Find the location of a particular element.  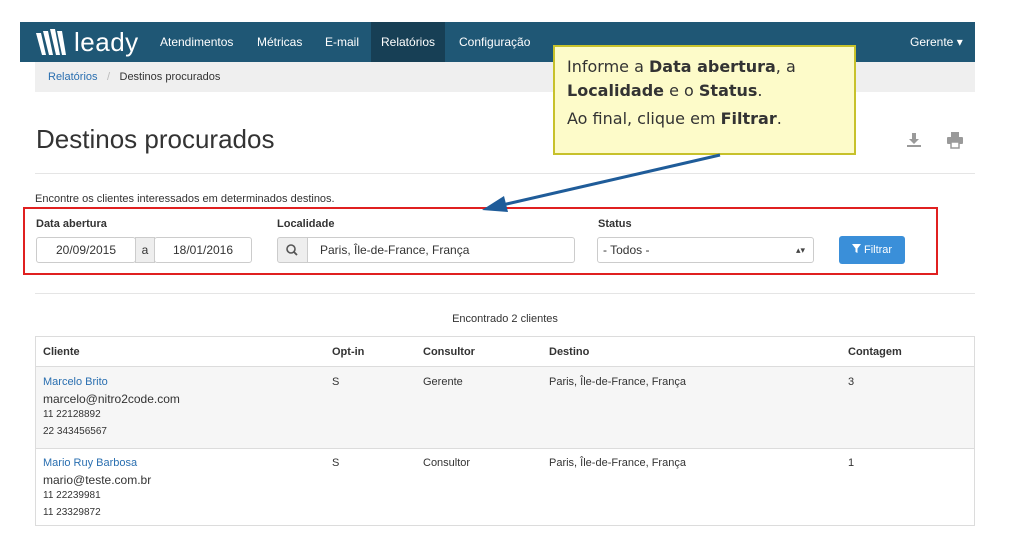

date-to-input: 18/01/2016 is located at coordinates (203, 250).